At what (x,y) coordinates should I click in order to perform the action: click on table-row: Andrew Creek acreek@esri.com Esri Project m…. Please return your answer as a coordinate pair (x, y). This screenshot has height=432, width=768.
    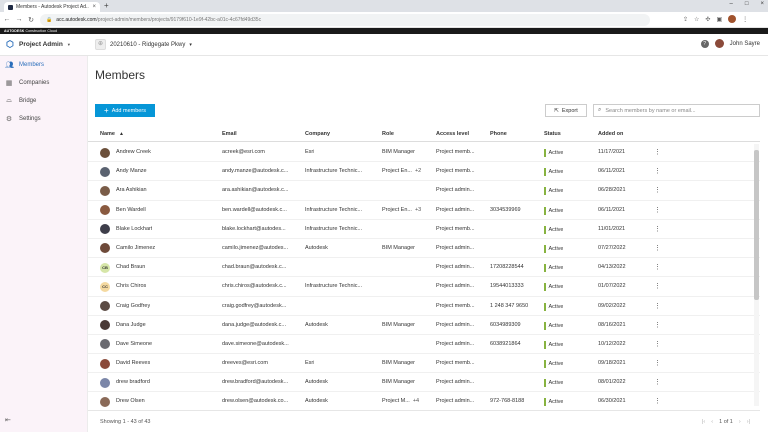
    Looking at the image, I should click on (424, 153).